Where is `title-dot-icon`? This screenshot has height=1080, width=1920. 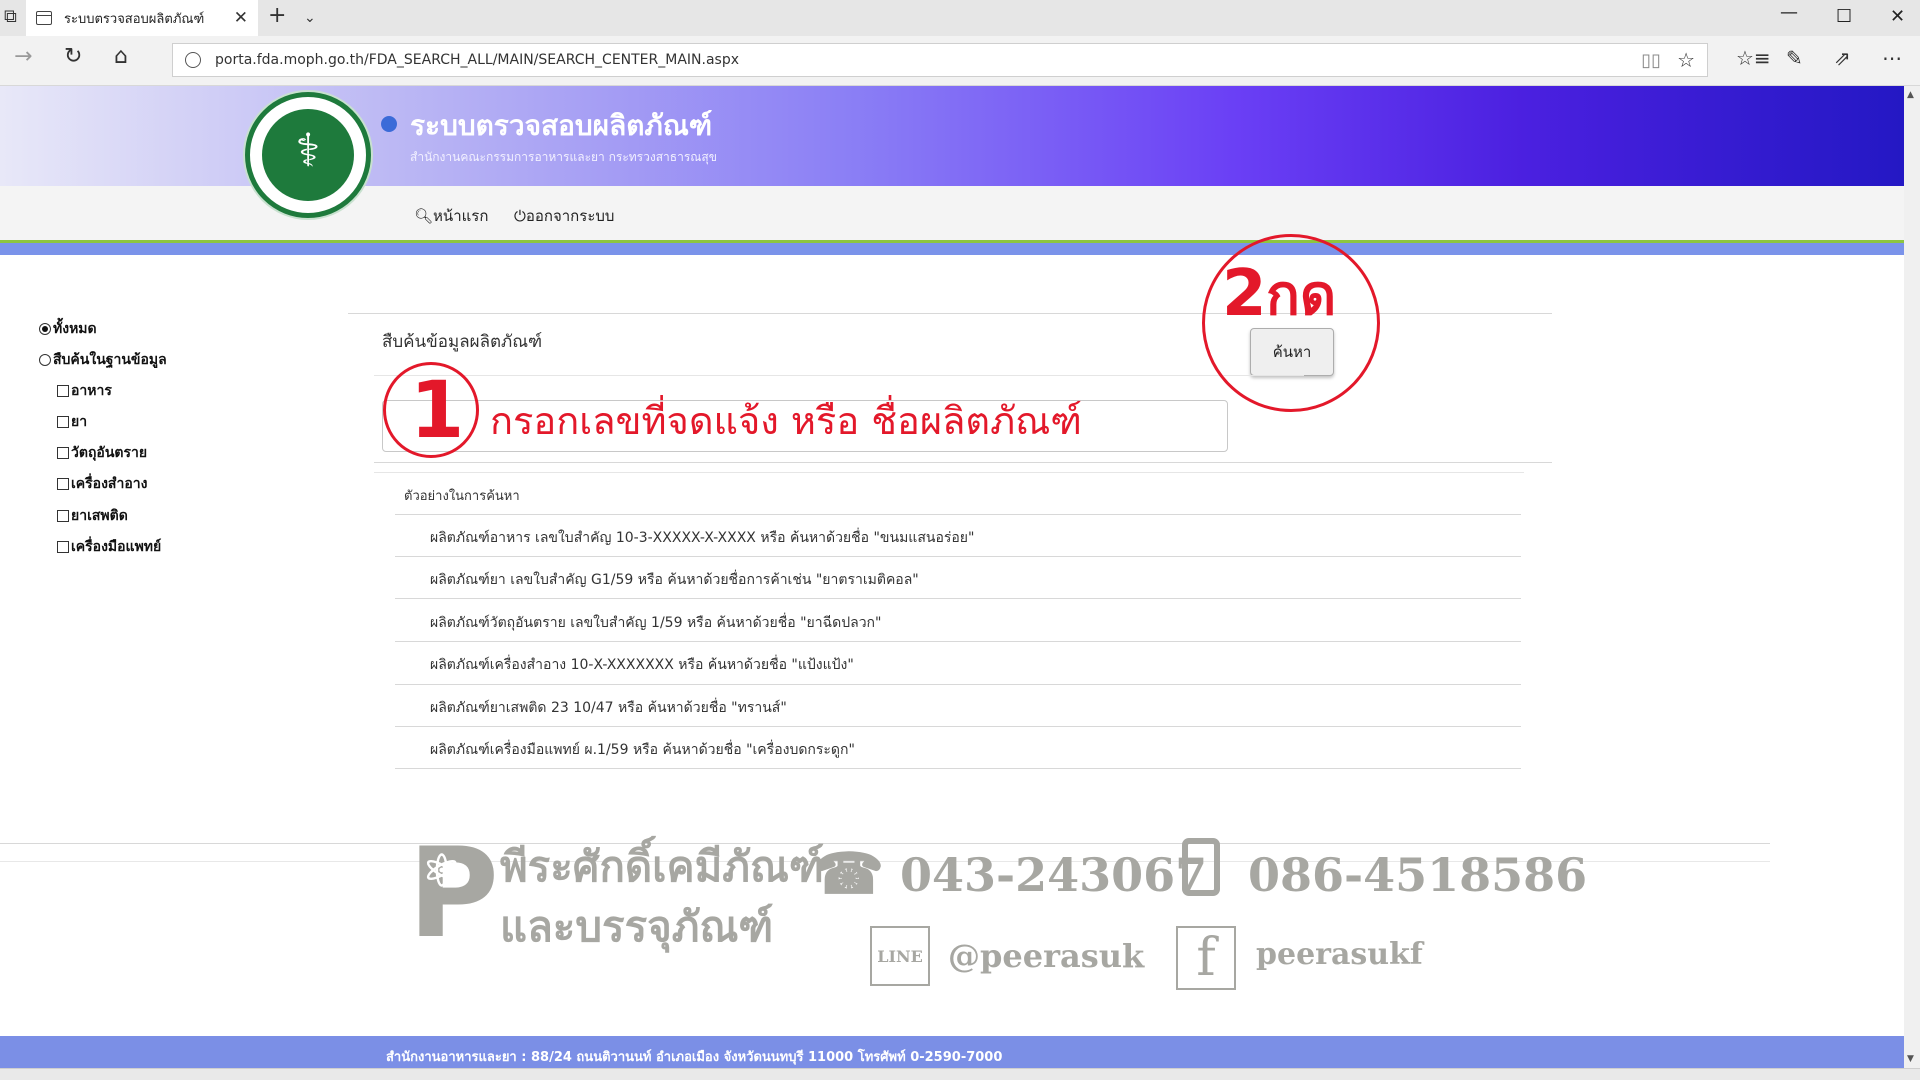 title-dot-icon is located at coordinates (389, 124).